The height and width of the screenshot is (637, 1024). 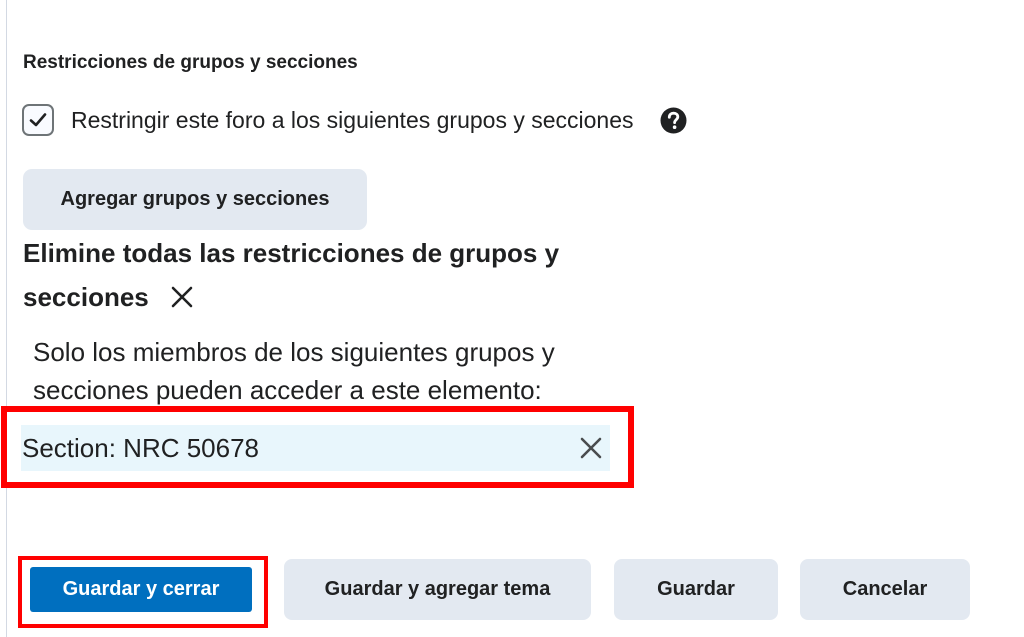 What do you see at coordinates (885, 589) in the screenshot?
I see `cancel-button: Cancelar` at bounding box center [885, 589].